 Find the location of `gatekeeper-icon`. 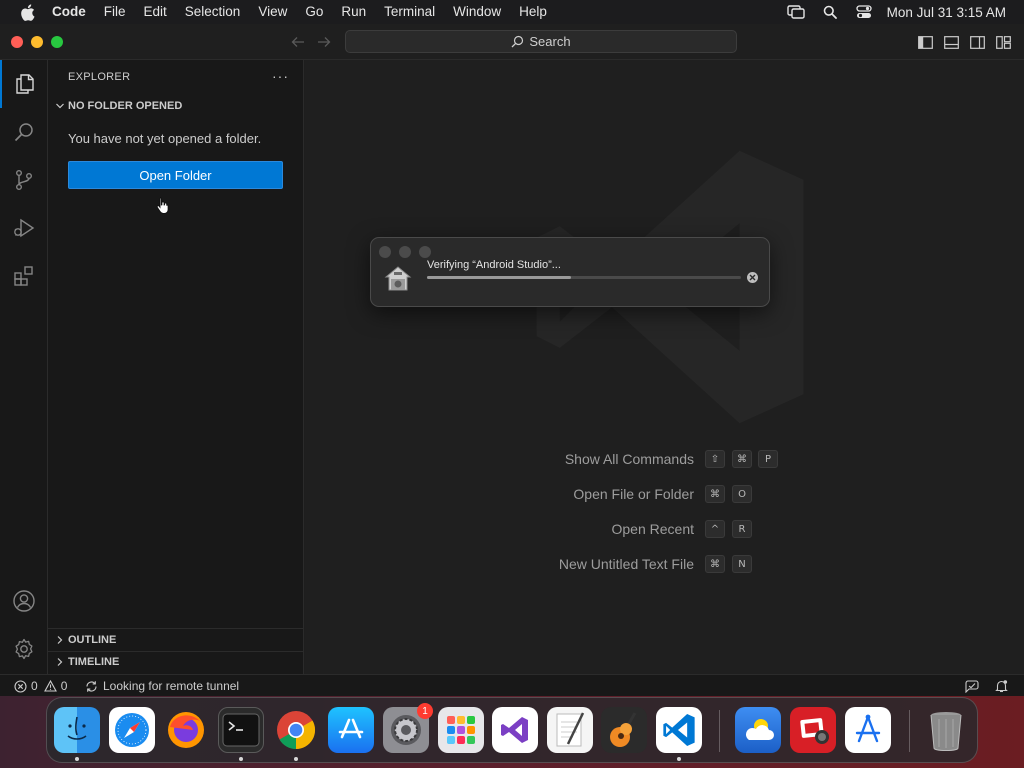

gatekeeper-icon is located at coordinates (398, 279).